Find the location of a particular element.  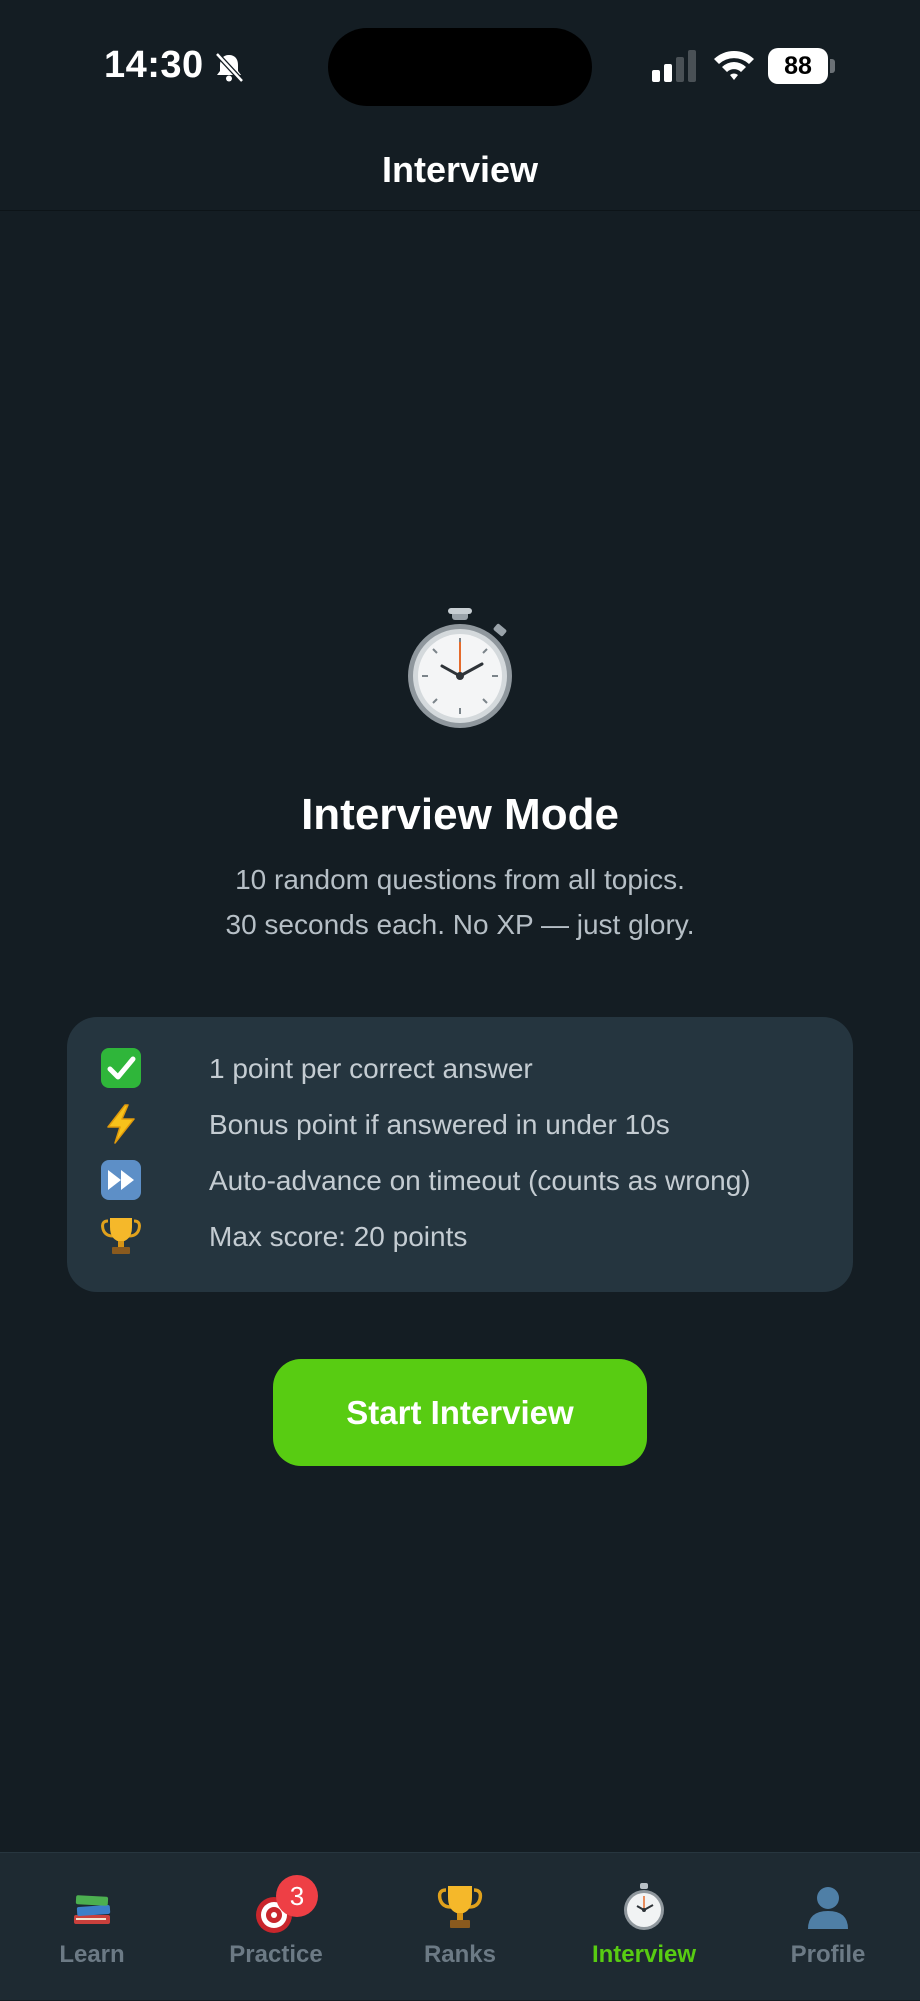

rule-item: 1 point per correct answer is located at coordinates (470, 1070).